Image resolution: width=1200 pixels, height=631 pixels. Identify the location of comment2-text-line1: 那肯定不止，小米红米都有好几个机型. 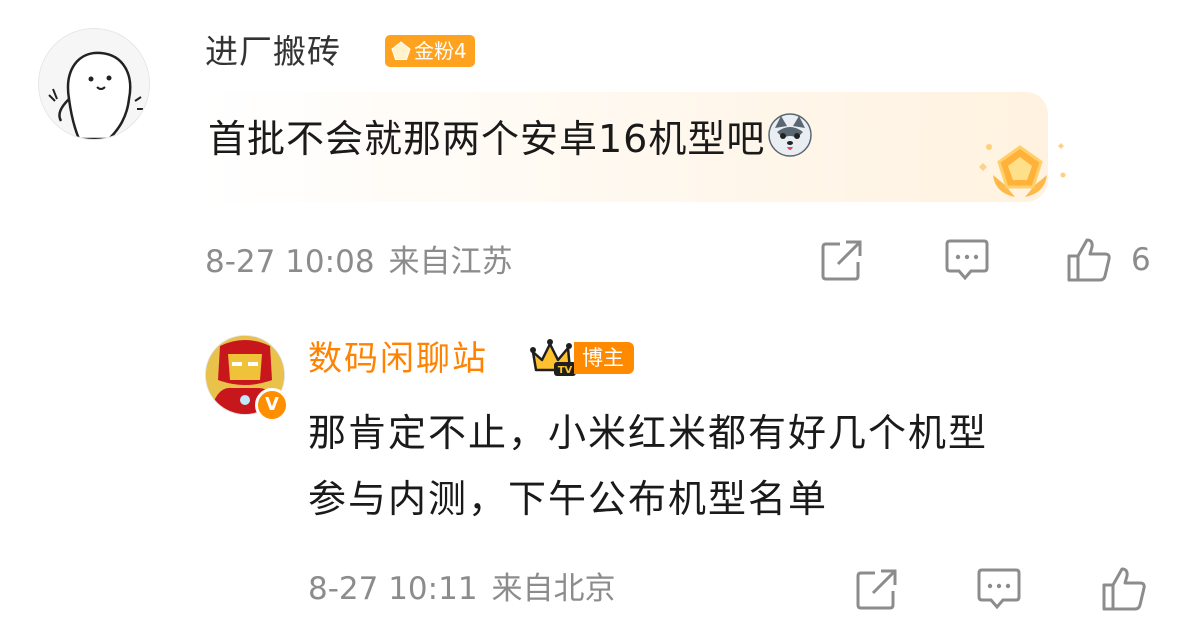
(648, 433).